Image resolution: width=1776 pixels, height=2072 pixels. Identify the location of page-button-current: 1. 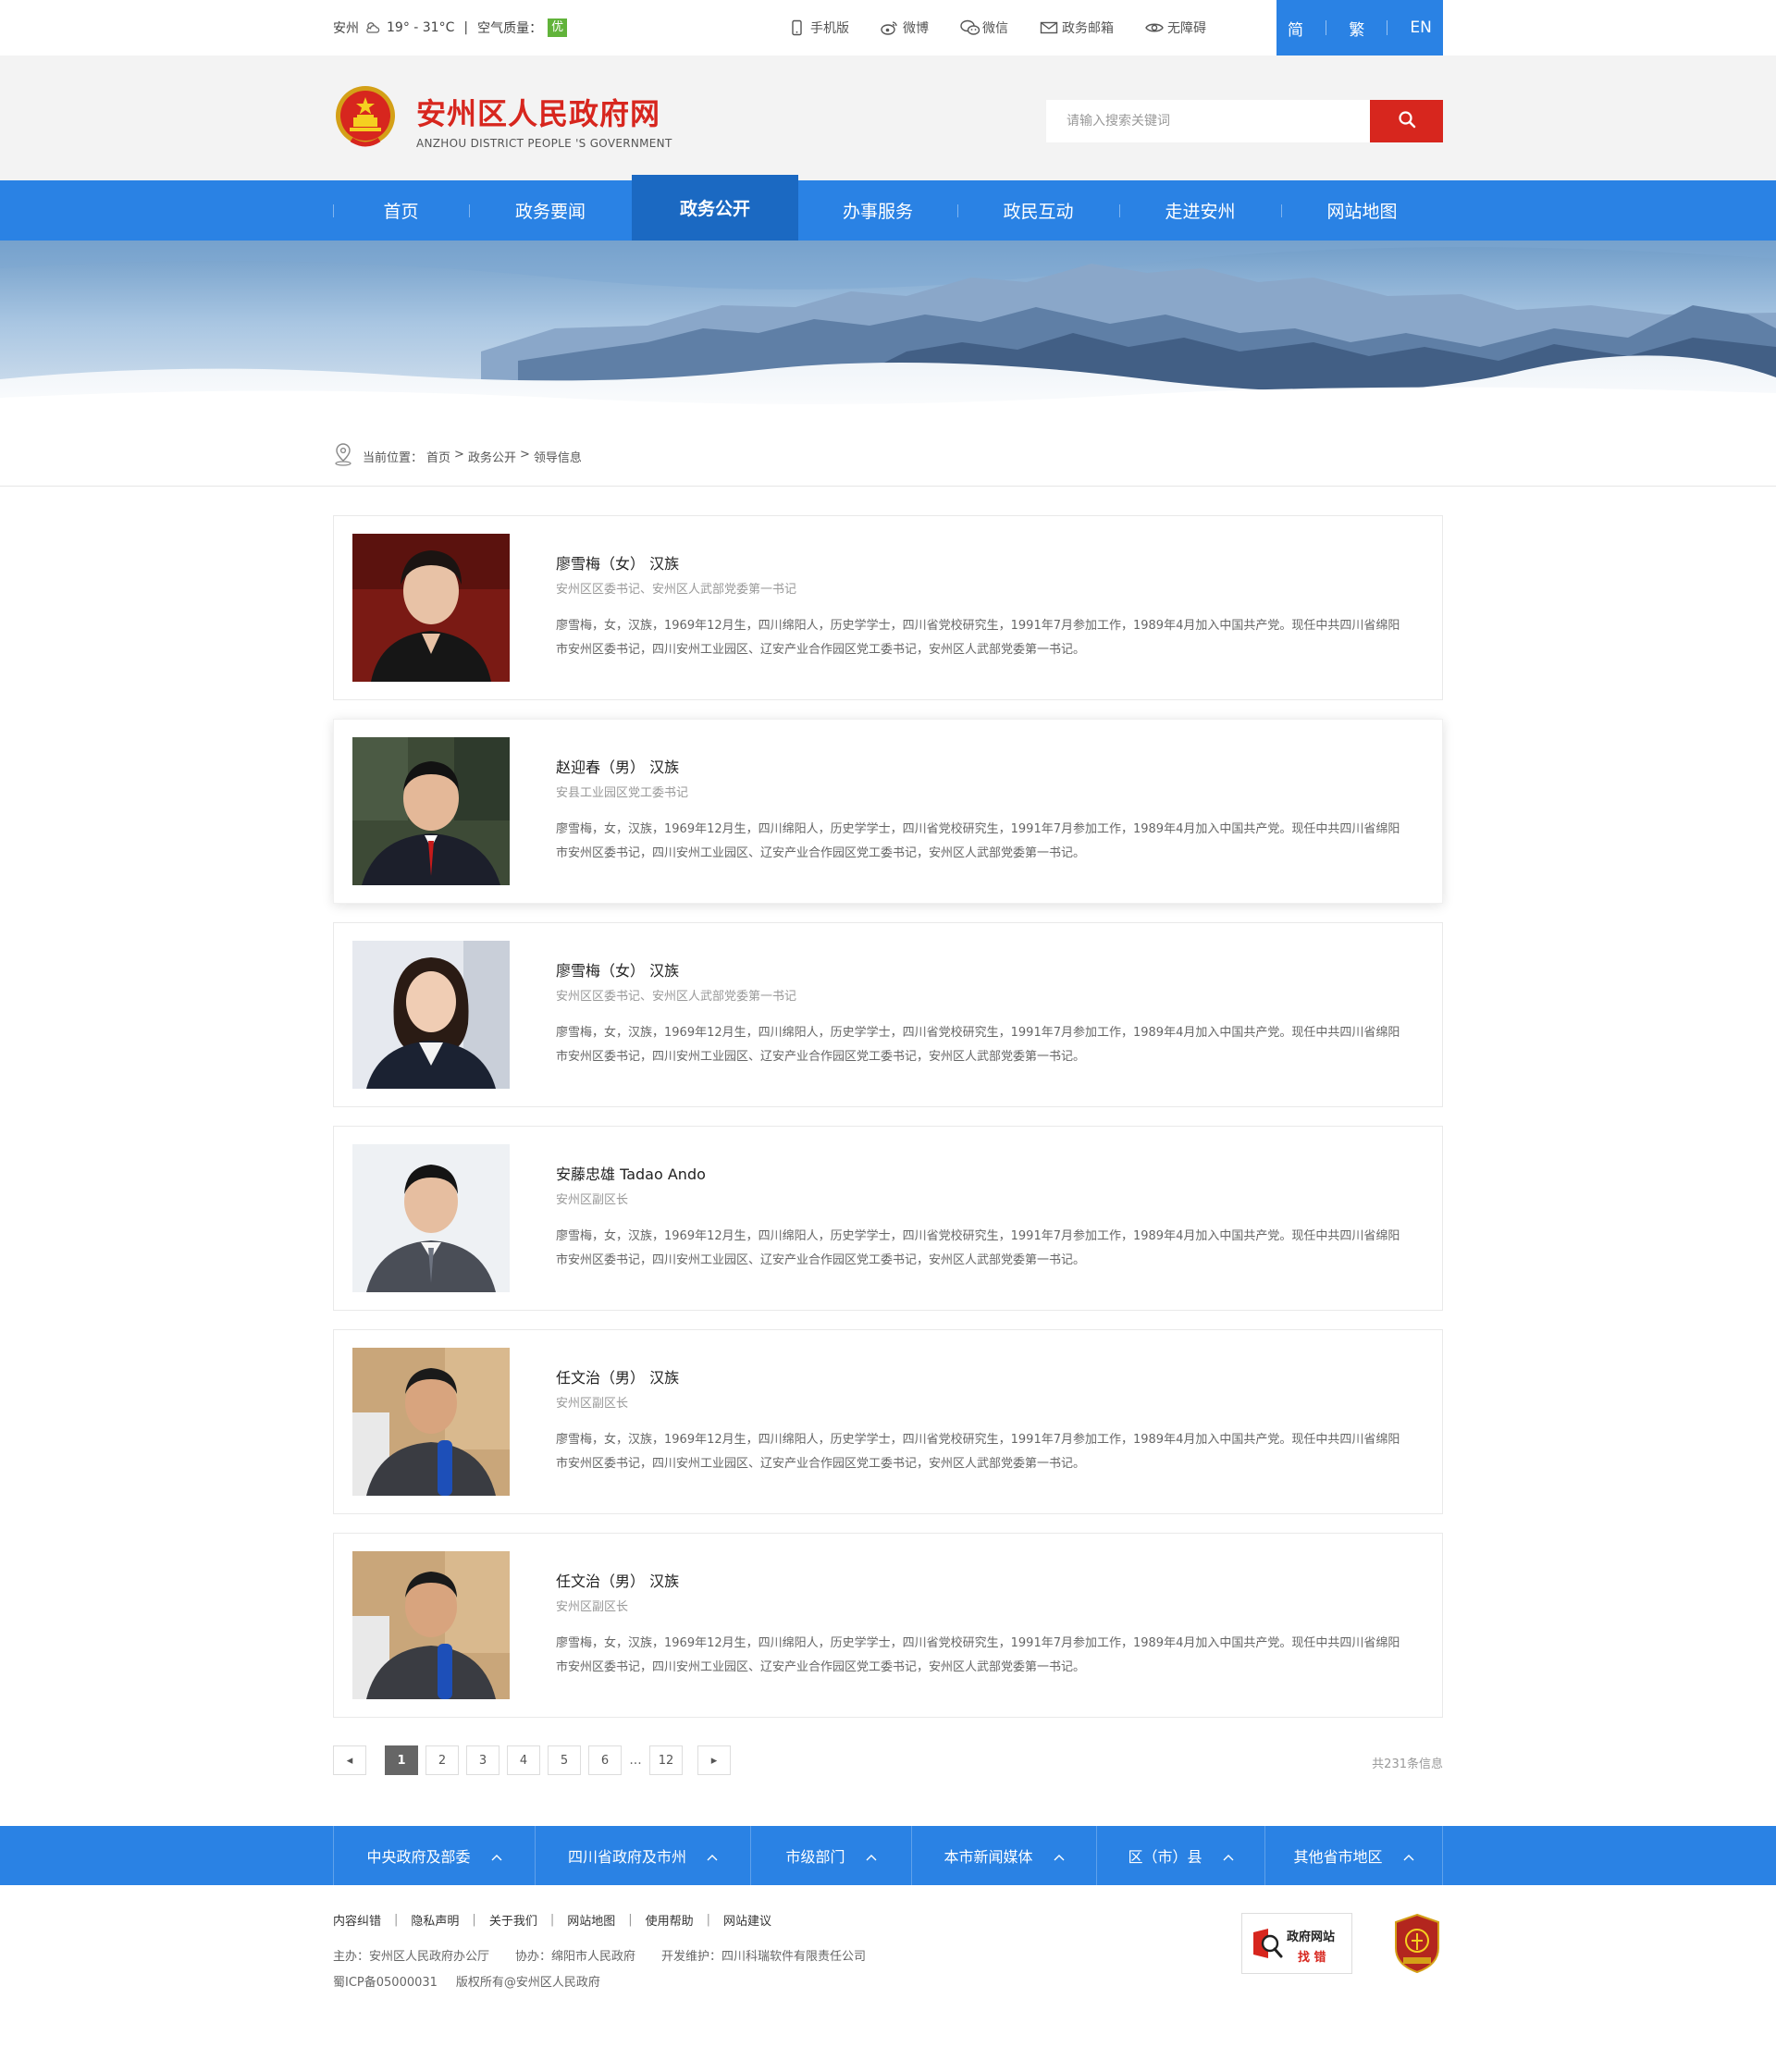
(401, 1760).